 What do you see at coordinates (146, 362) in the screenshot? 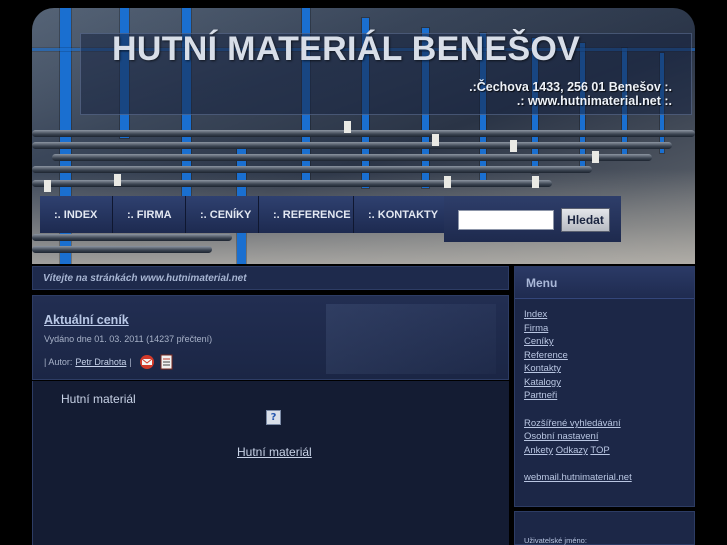
I see `send-email-icon` at bounding box center [146, 362].